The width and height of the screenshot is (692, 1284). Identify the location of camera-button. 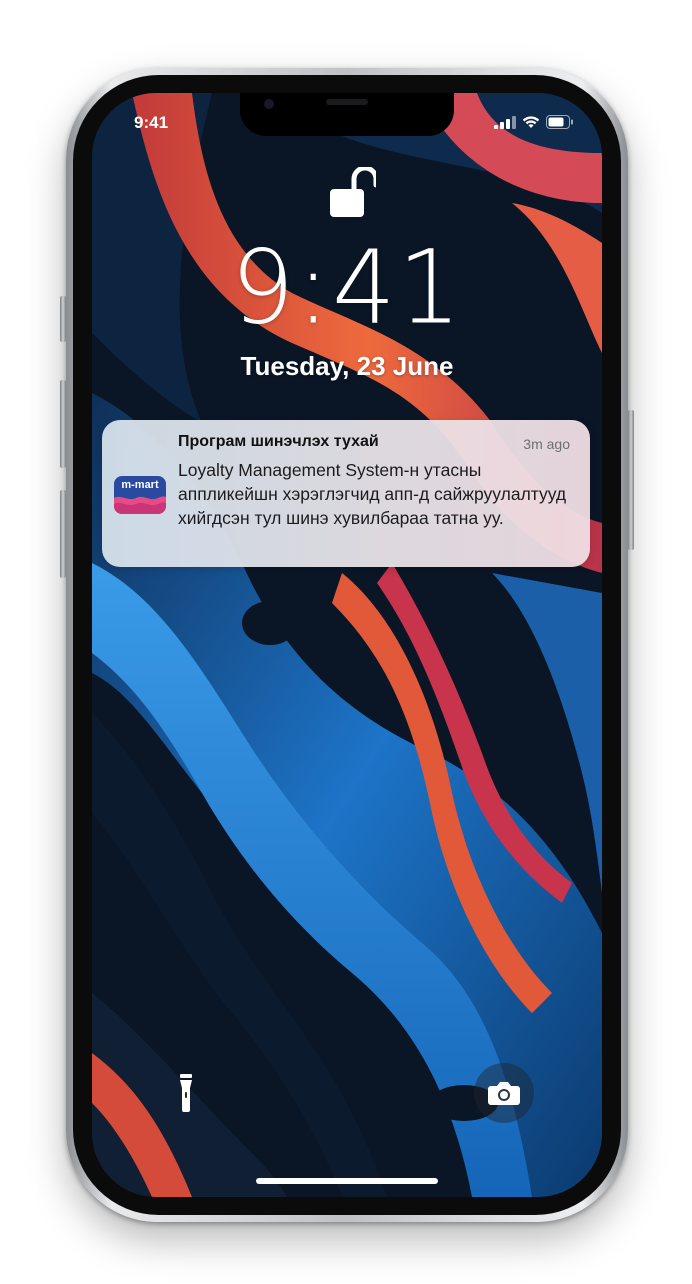
(504, 1093).